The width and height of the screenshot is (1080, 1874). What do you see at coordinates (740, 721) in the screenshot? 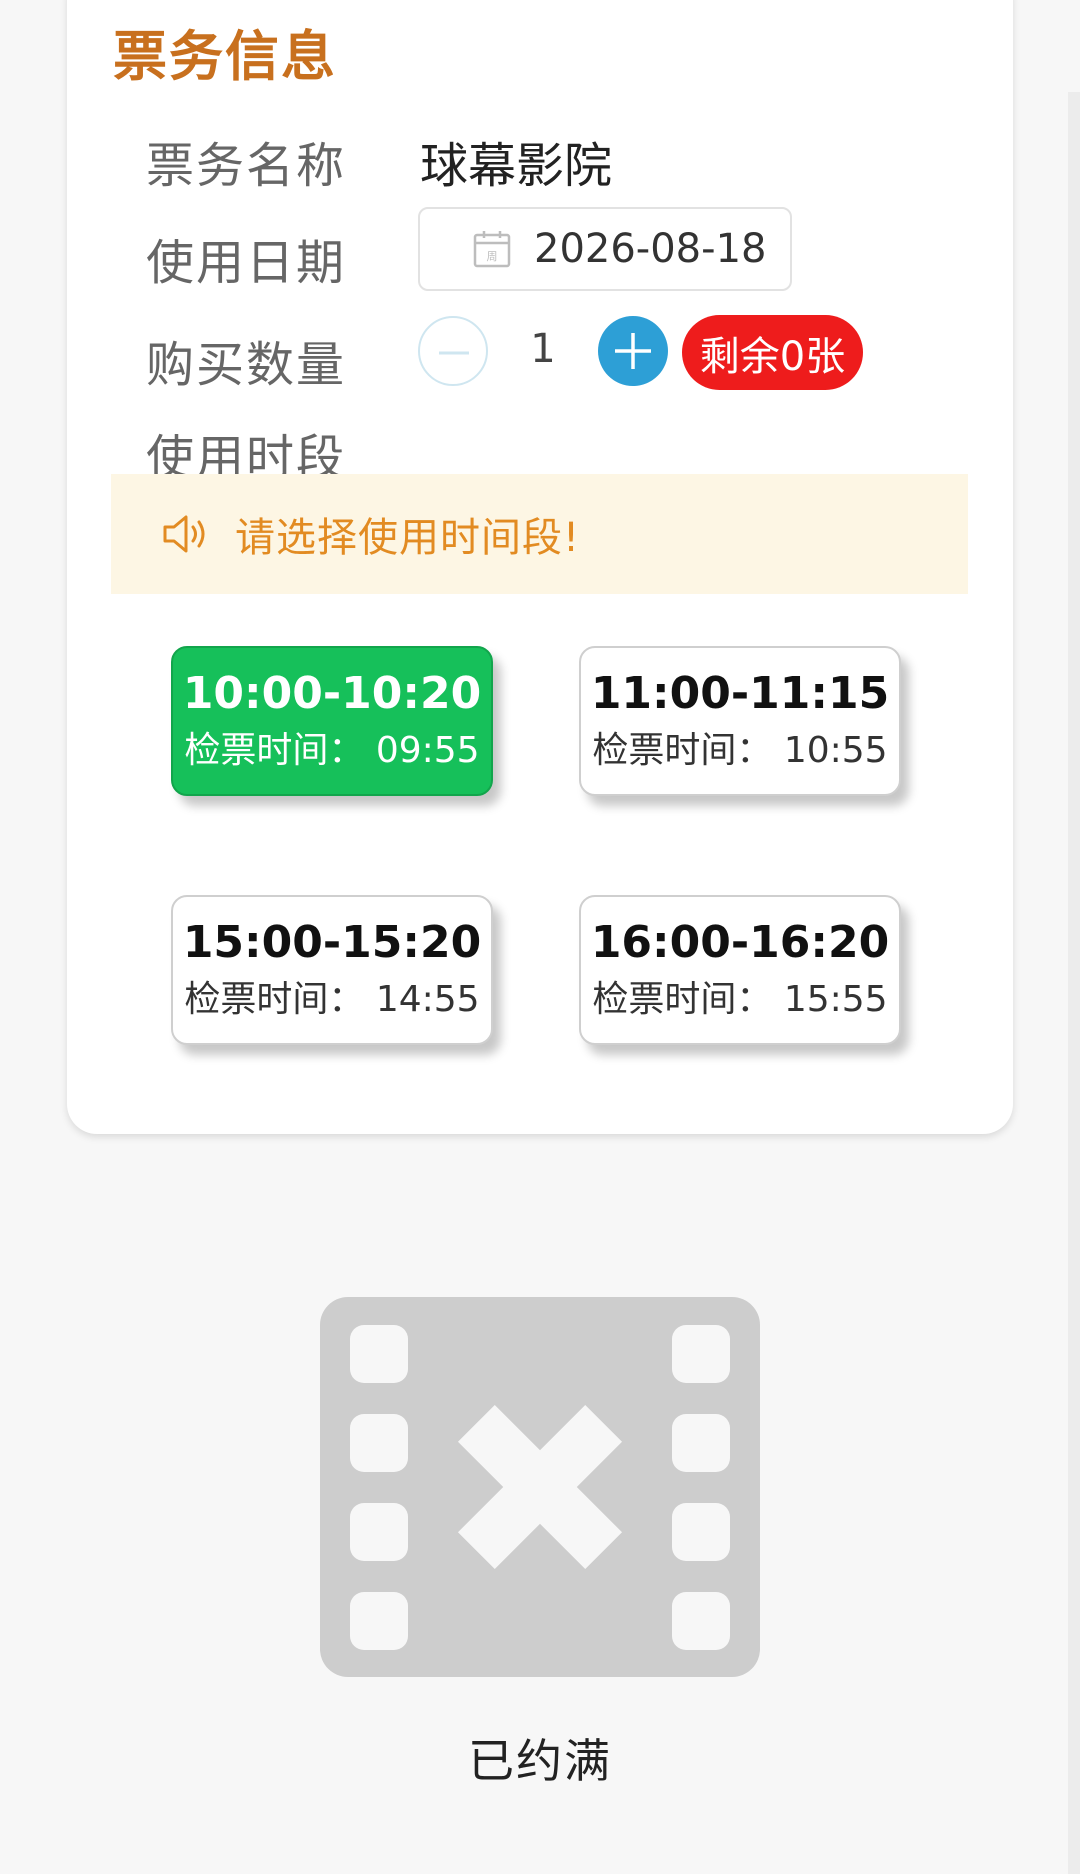
I see `time-slot: 11:00-11:15 检票时间： 10:55` at bounding box center [740, 721].